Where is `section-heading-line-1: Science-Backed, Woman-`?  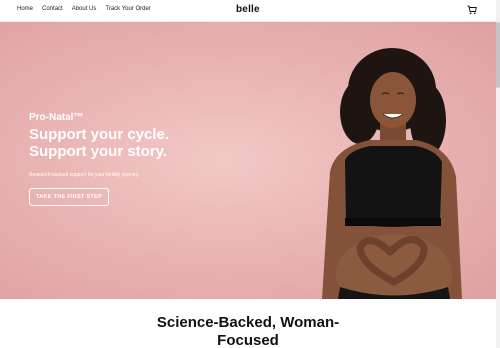
section-heading-line-1: Science-Backed, Woman- is located at coordinates (248, 322).